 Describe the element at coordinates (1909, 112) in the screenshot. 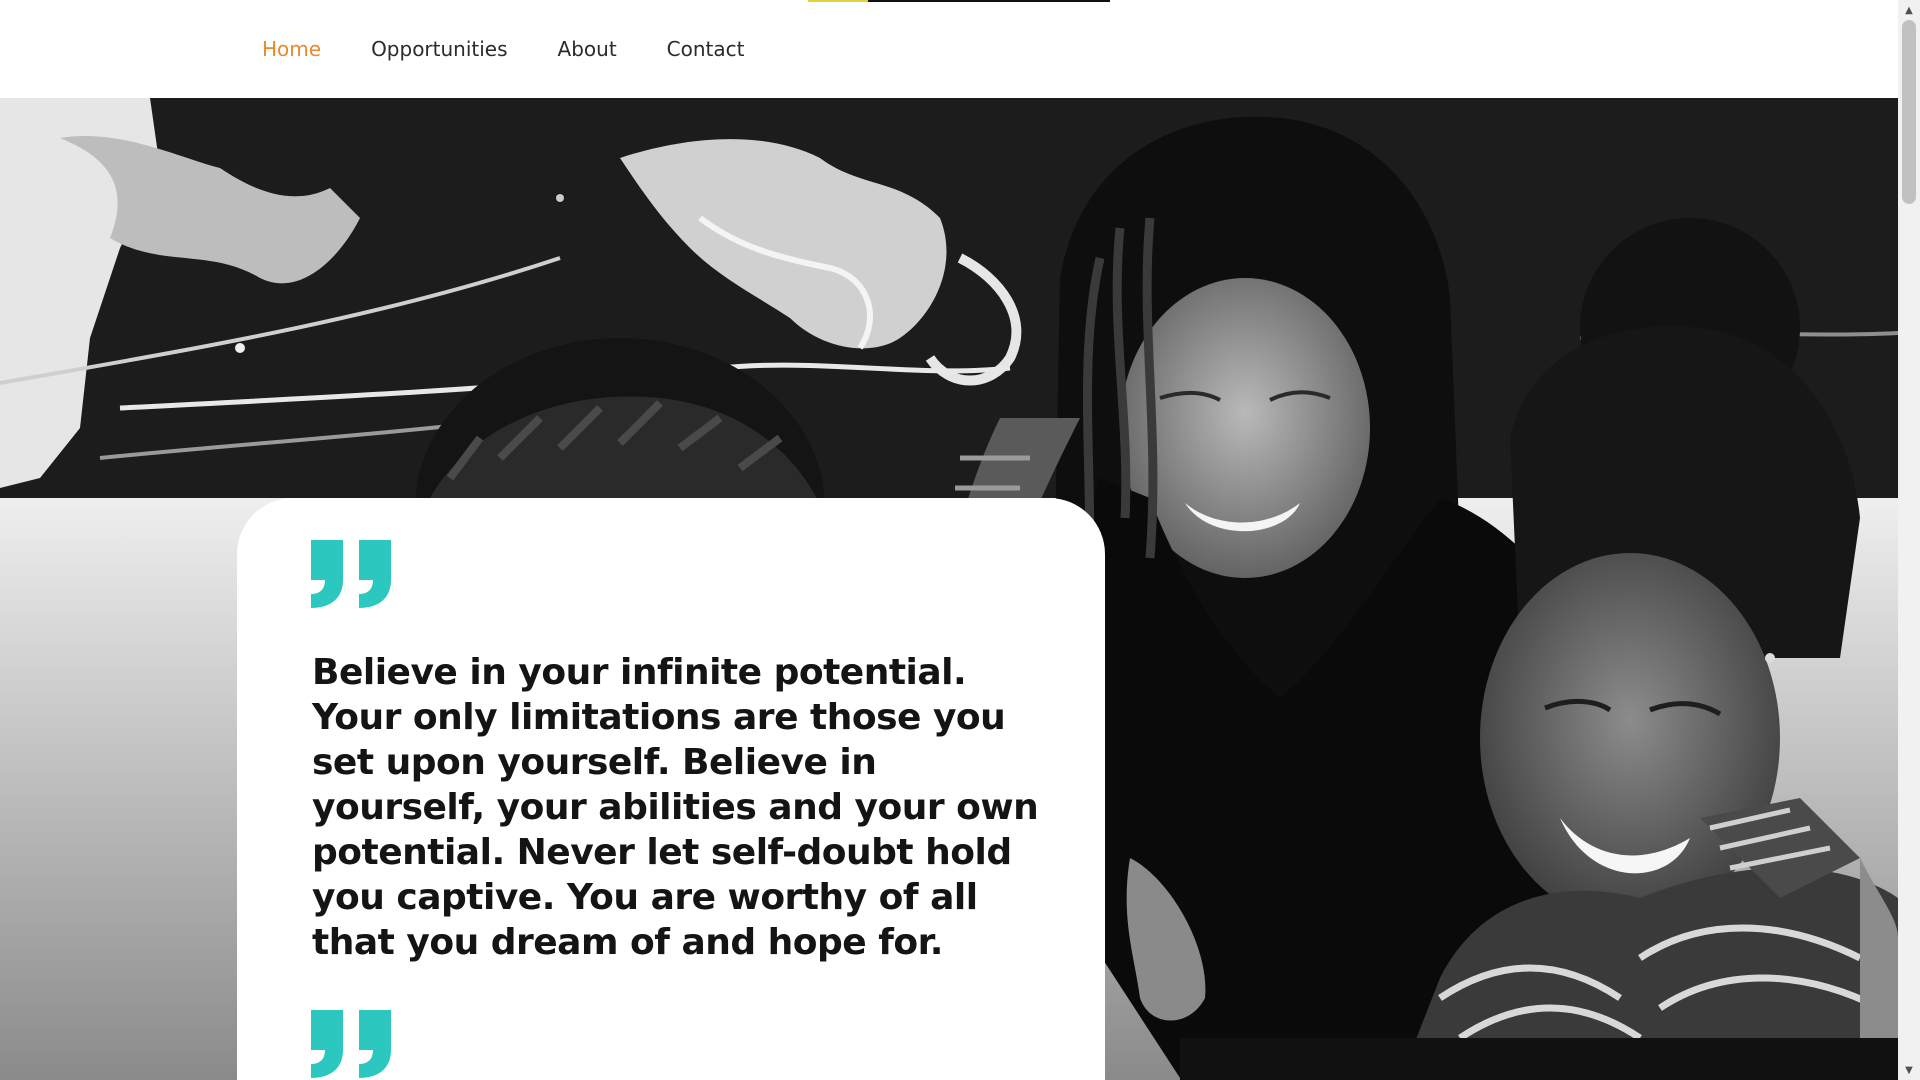

I see `scrollbar-thumb` at that location.